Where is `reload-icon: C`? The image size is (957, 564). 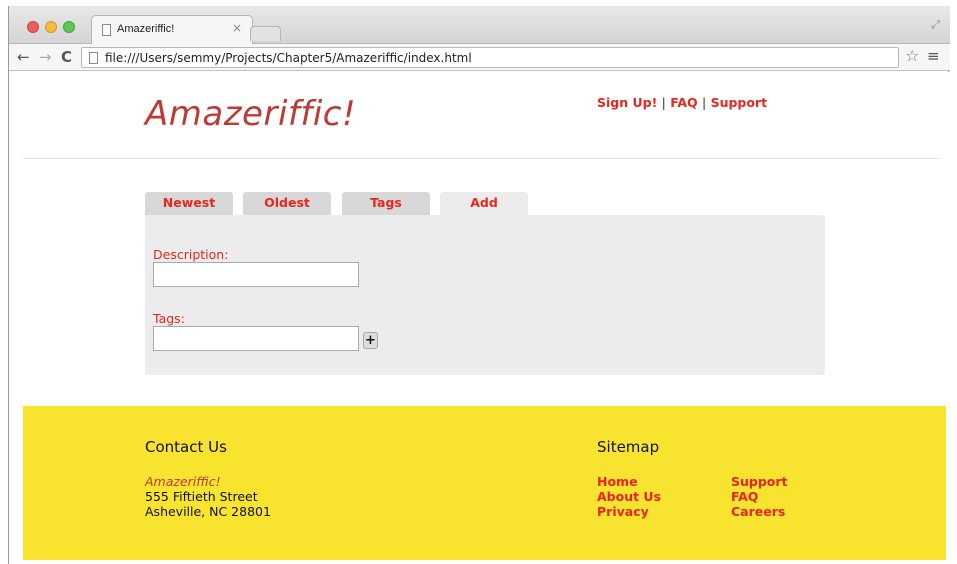
reload-icon: C is located at coordinates (66, 57).